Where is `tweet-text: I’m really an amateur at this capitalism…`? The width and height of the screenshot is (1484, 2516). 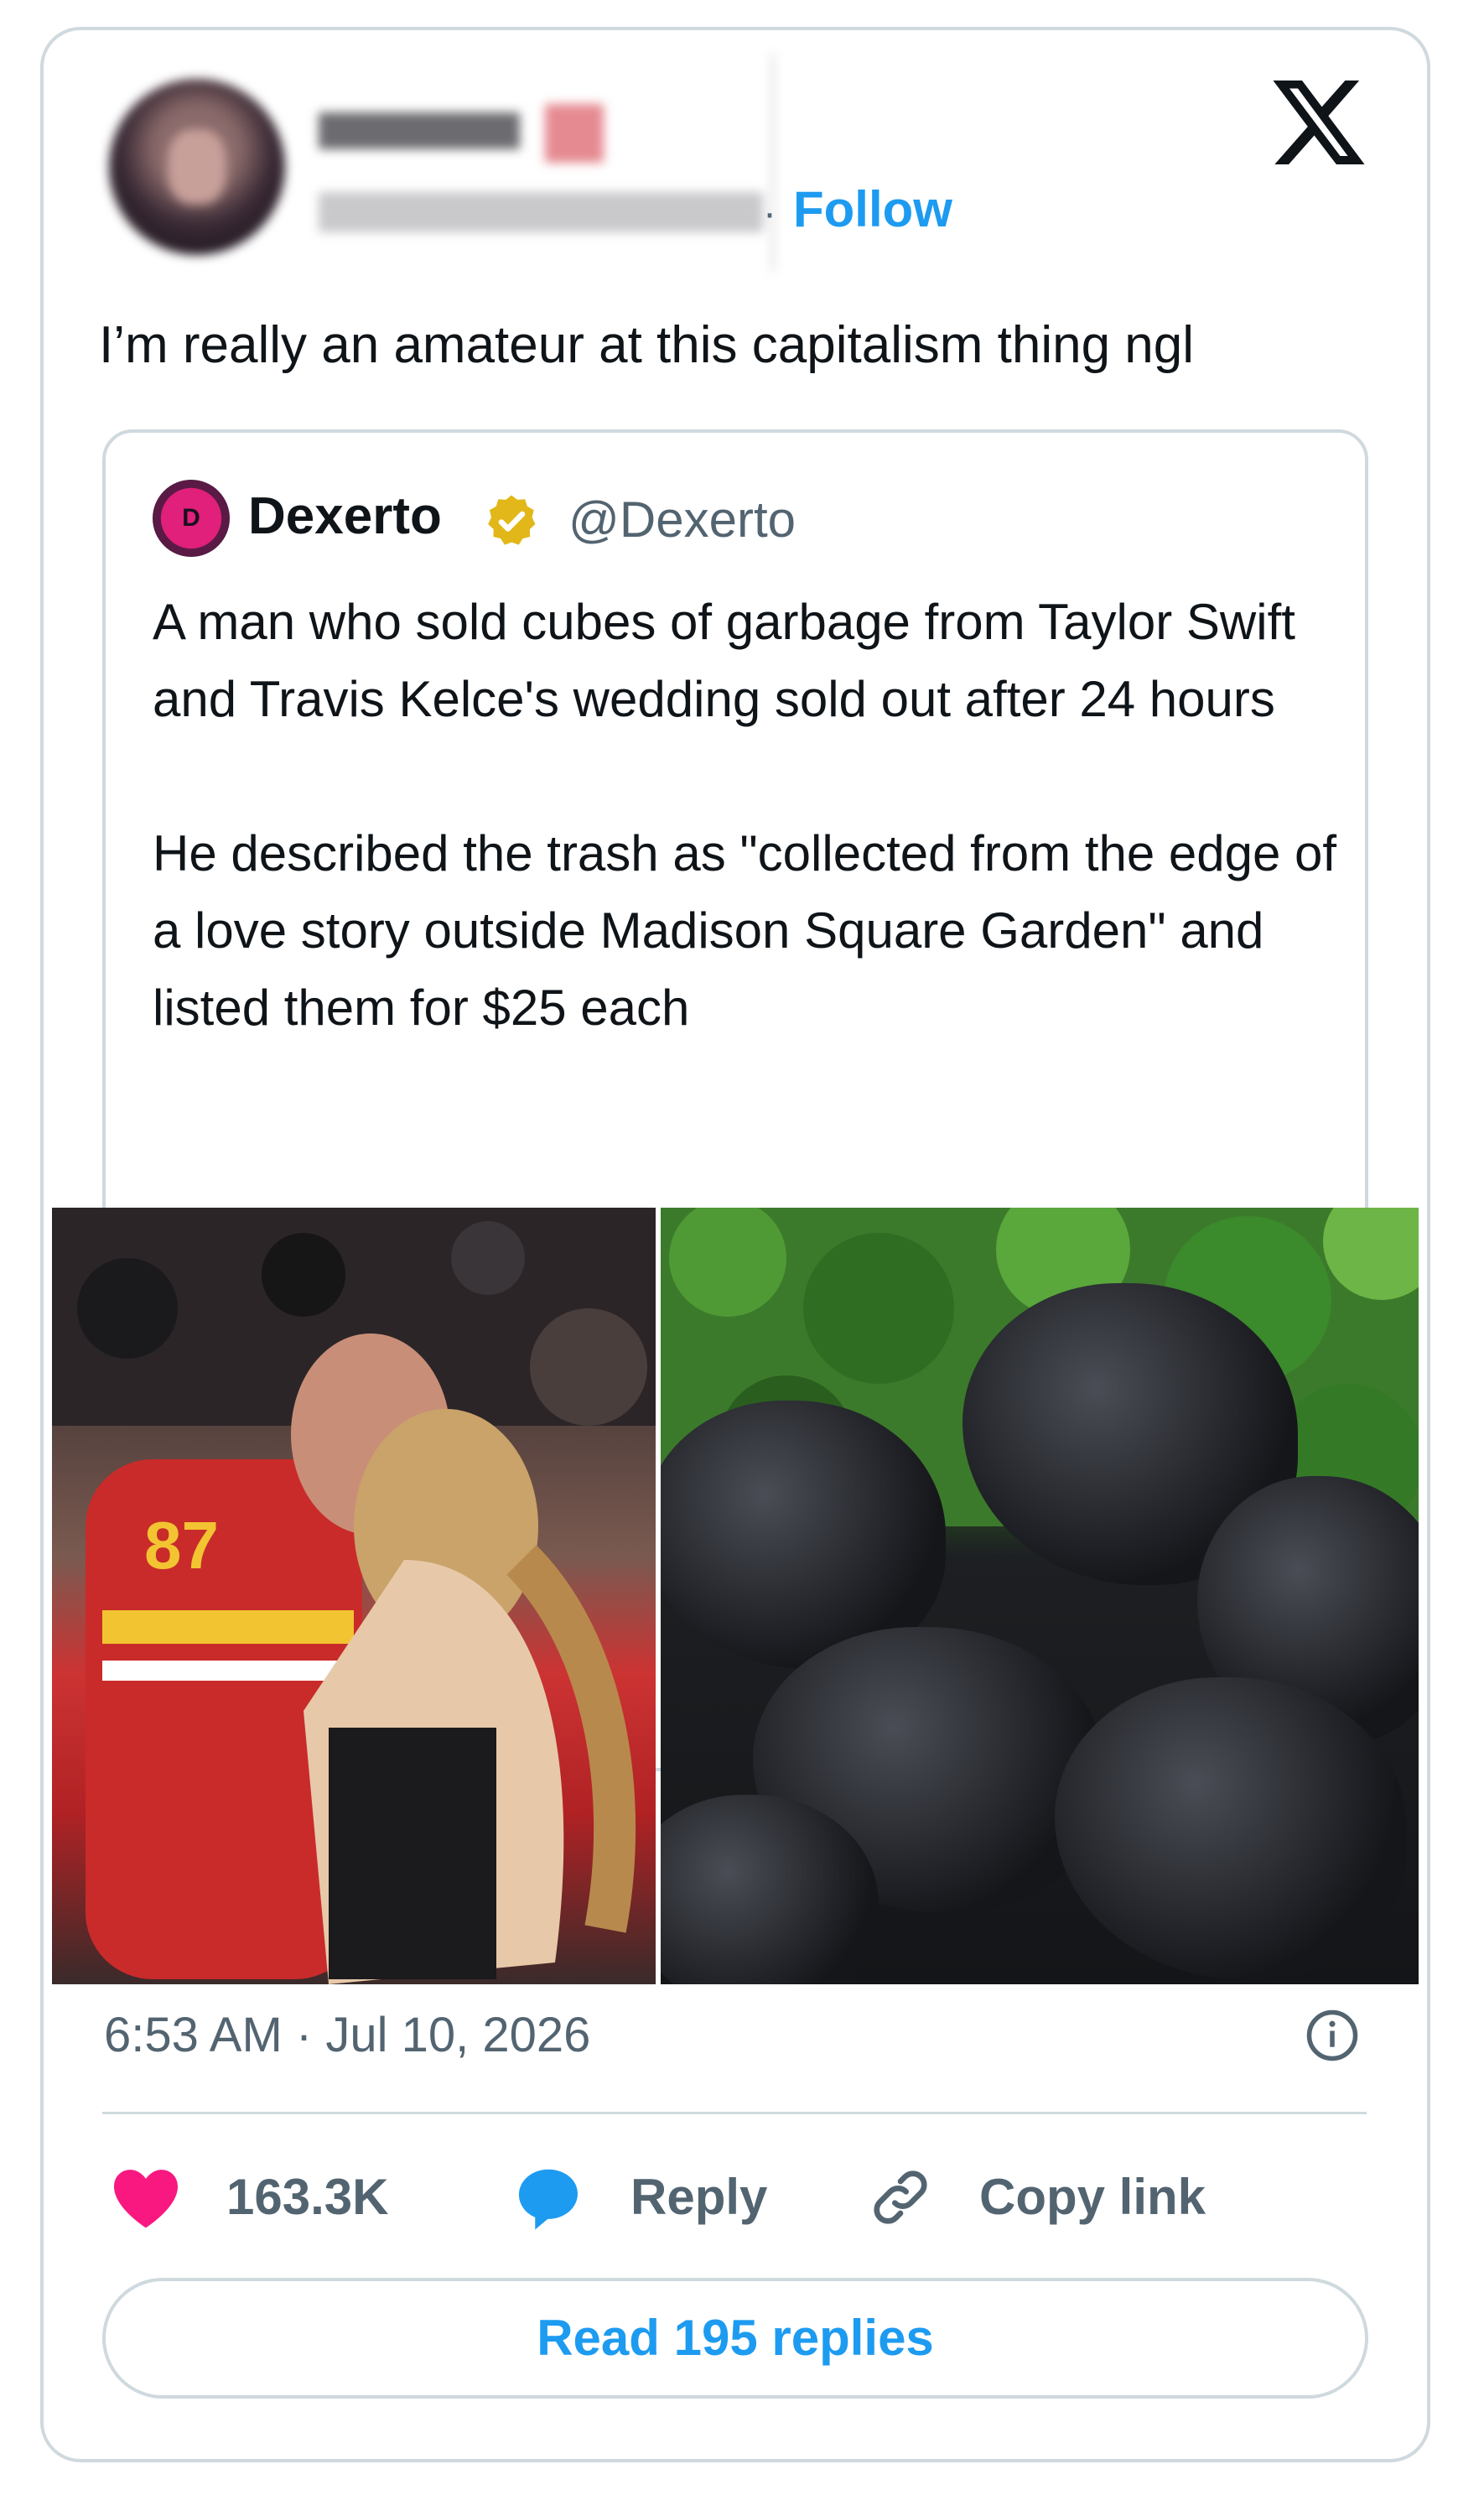 tweet-text: I’m really an amateur at this capitalism… is located at coordinates (647, 345).